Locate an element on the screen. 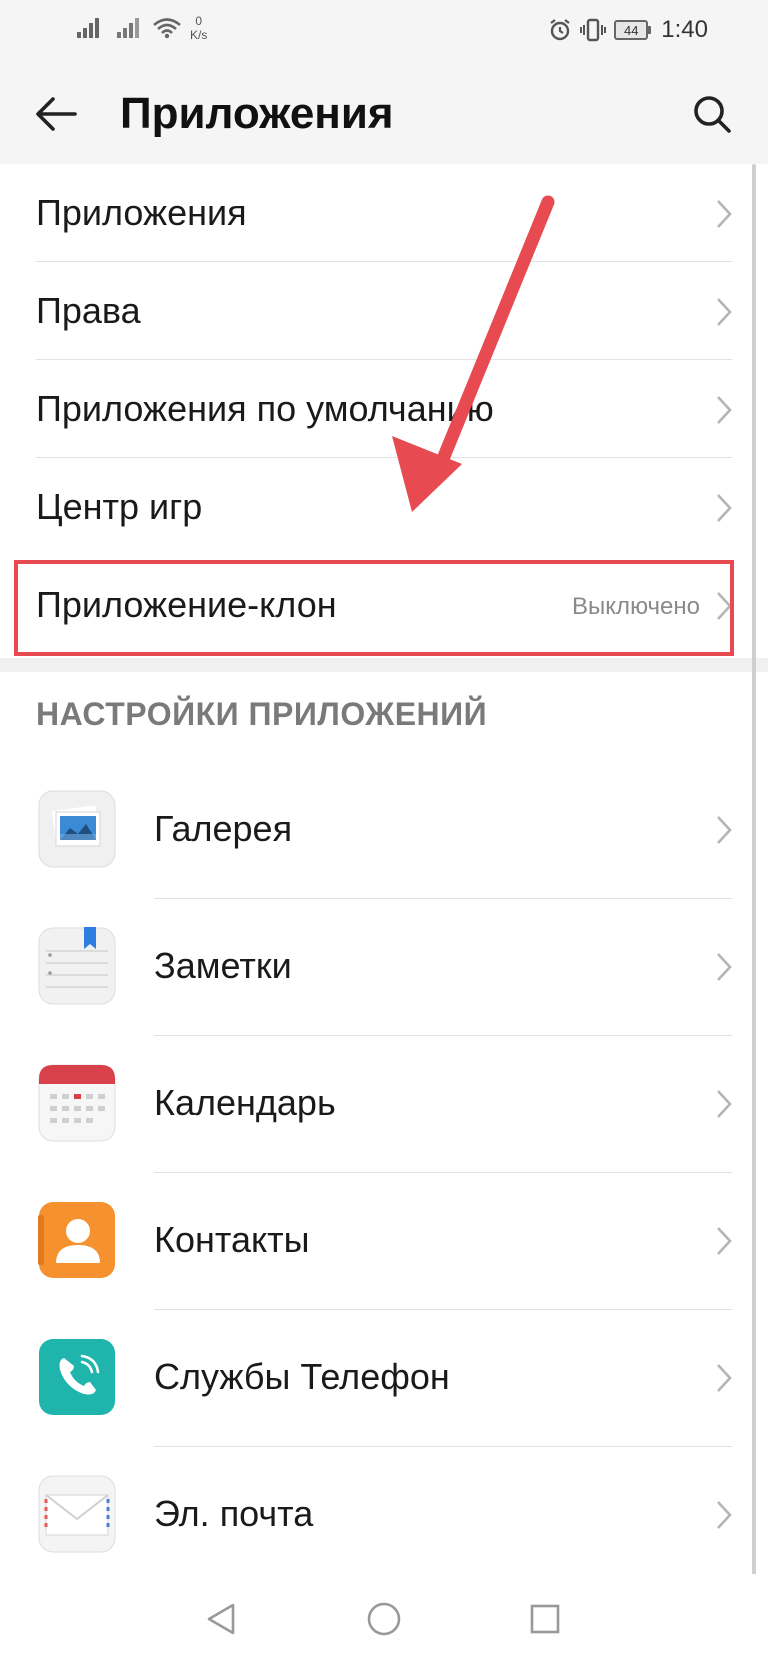 The width and height of the screenshot is (768, 1664). section-gap is located at coordinates (384, 665).